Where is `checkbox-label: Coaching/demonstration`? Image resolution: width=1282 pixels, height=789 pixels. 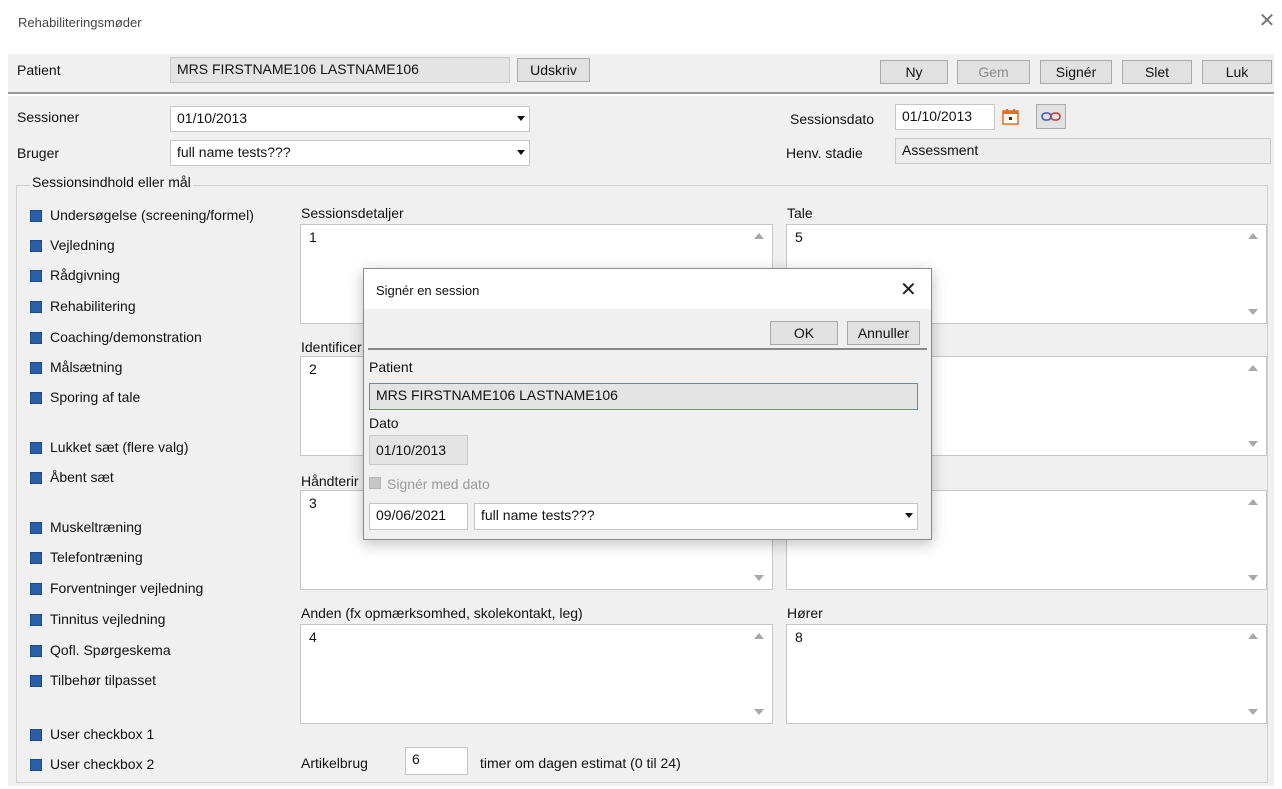
checkbox-label: Coaching/demonstration is located at coordinates (126, 337).